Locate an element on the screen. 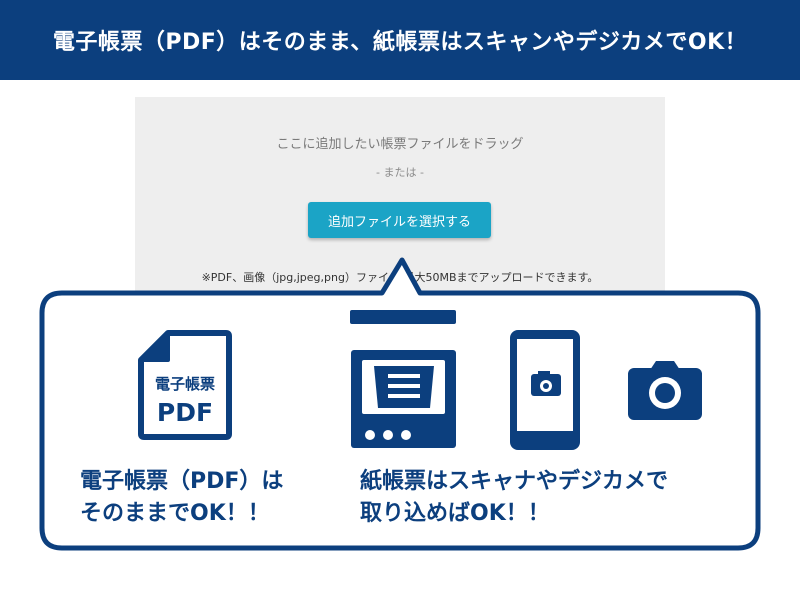 Image resolution: width=800 pixels, height=600 pixels. paper-caption: 紙帳票はスキャナやデジカメで 取り込めばOK！！ is located at coordinates (514, 498).